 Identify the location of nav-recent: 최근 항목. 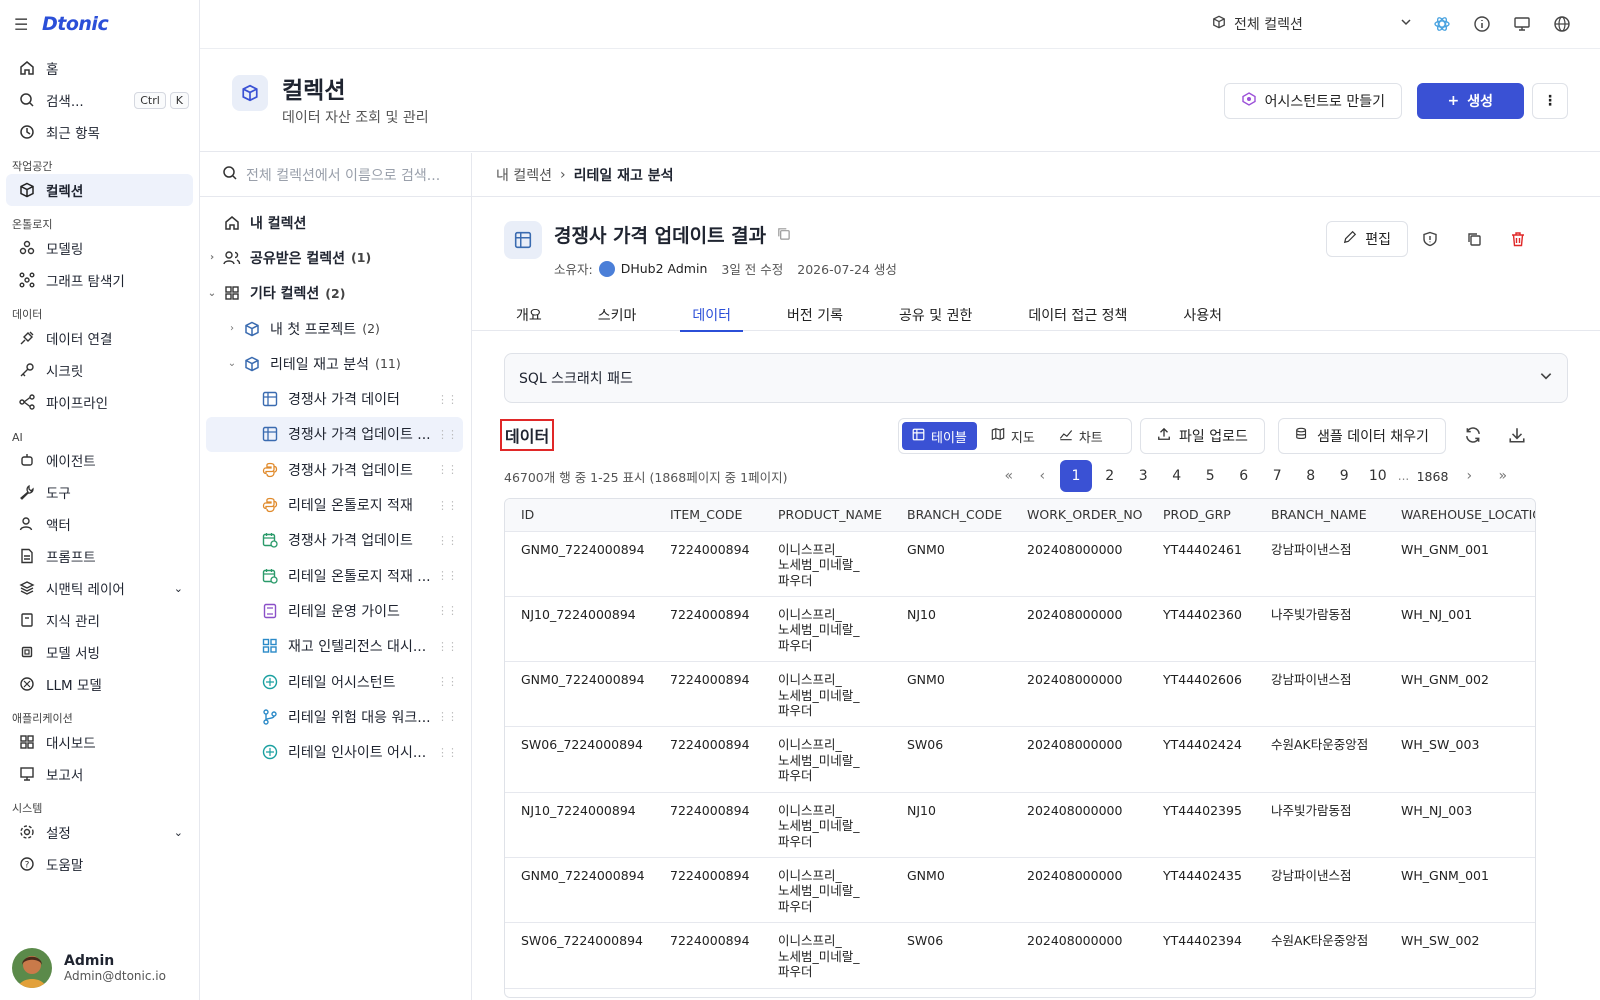
(99, 132).